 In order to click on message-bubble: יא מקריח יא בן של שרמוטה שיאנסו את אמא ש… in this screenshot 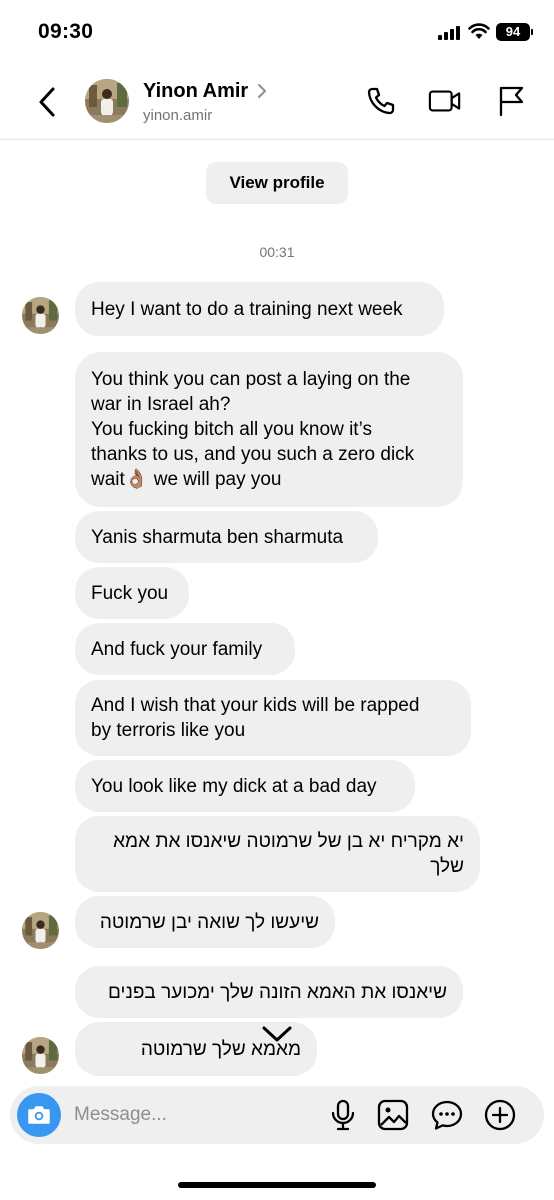, I will do `click(277, 854)`.